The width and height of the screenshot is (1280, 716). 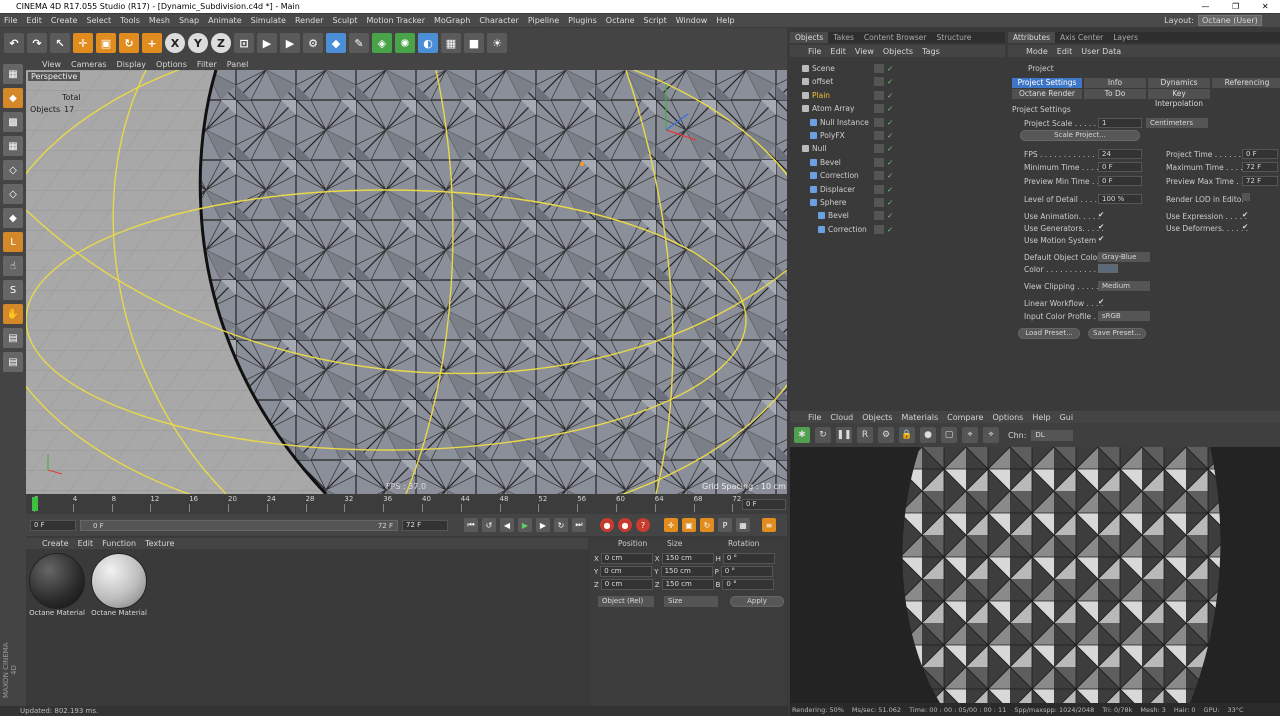 What do you see at coordinates (814, 417) in the screenshot?
I see `octane-menu-file: File` at bounding box center [814, 417].